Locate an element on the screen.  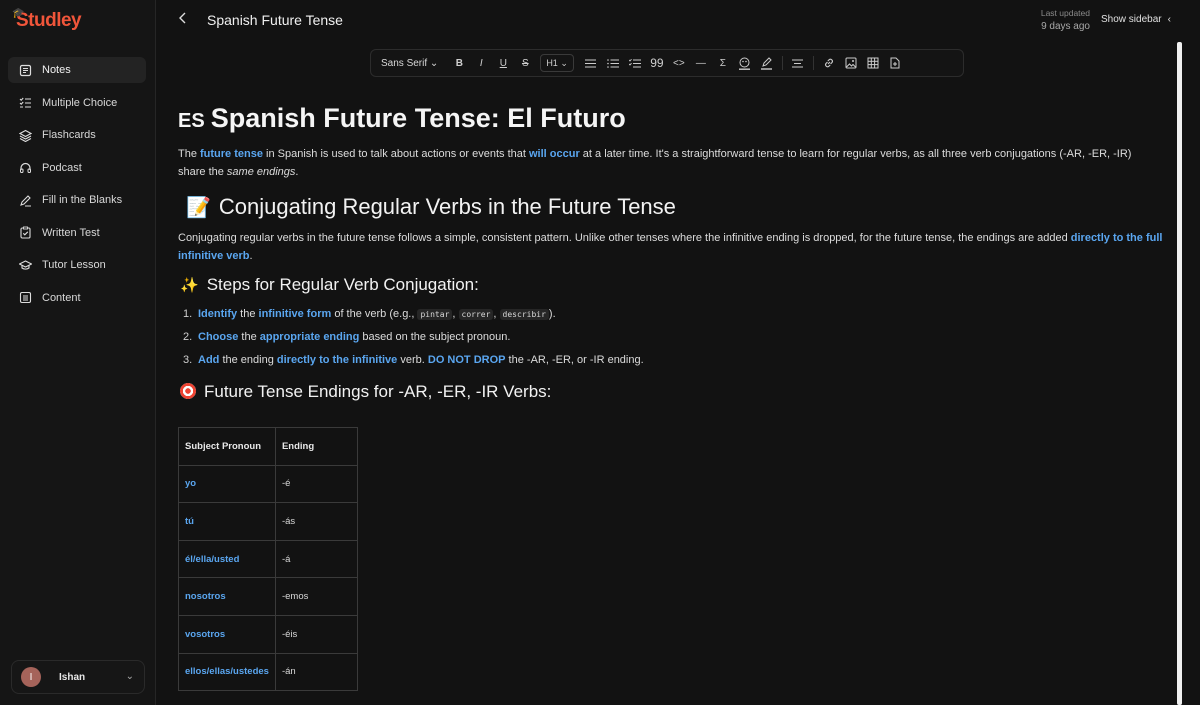
memo-icon: 📝 is located at coordinates (198, 208).